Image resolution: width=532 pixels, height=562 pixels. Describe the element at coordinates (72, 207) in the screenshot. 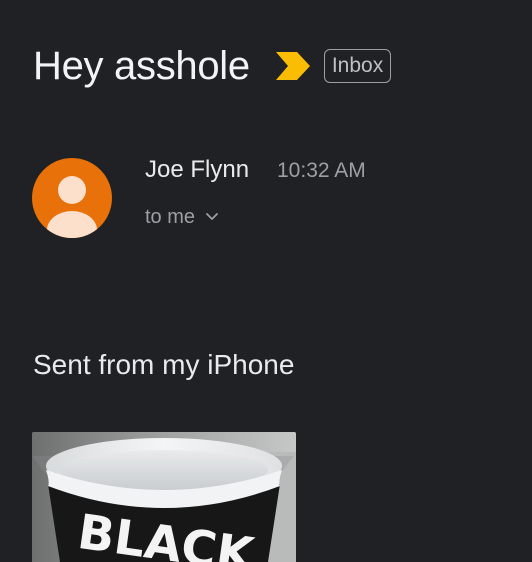

I see `person-icon` at that location.